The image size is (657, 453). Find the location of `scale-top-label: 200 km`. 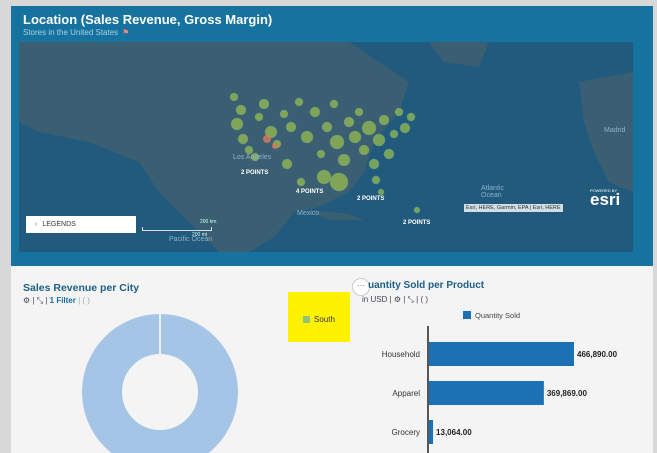

scale-top-label: 200 km is located at coordinates (208, 222).